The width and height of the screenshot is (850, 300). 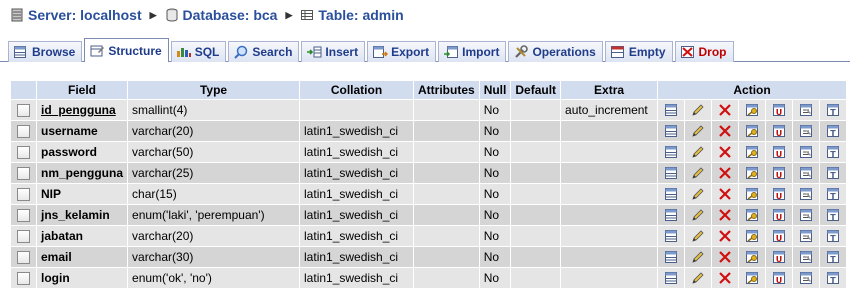 I want to click on header-default: Default, so click(x=536, y=90).